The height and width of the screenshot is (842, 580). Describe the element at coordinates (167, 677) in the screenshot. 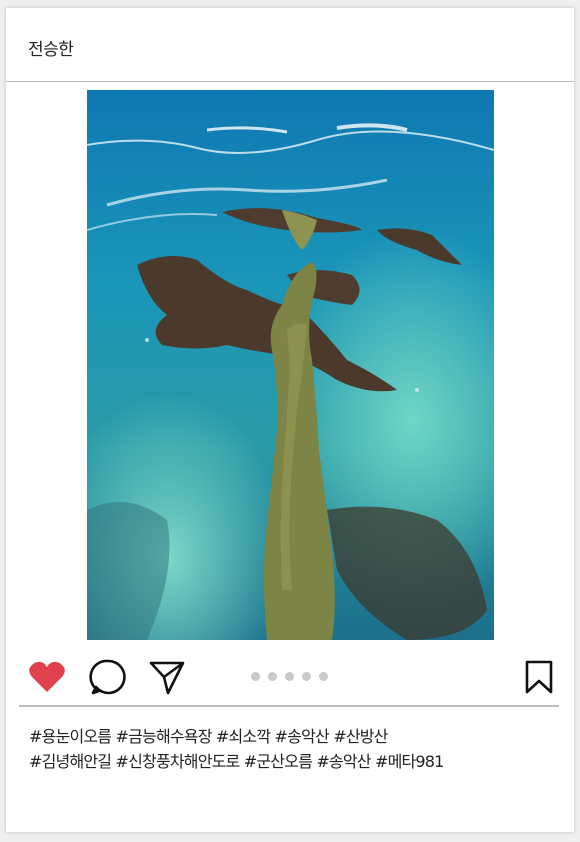

I see `share-icon` at that location.